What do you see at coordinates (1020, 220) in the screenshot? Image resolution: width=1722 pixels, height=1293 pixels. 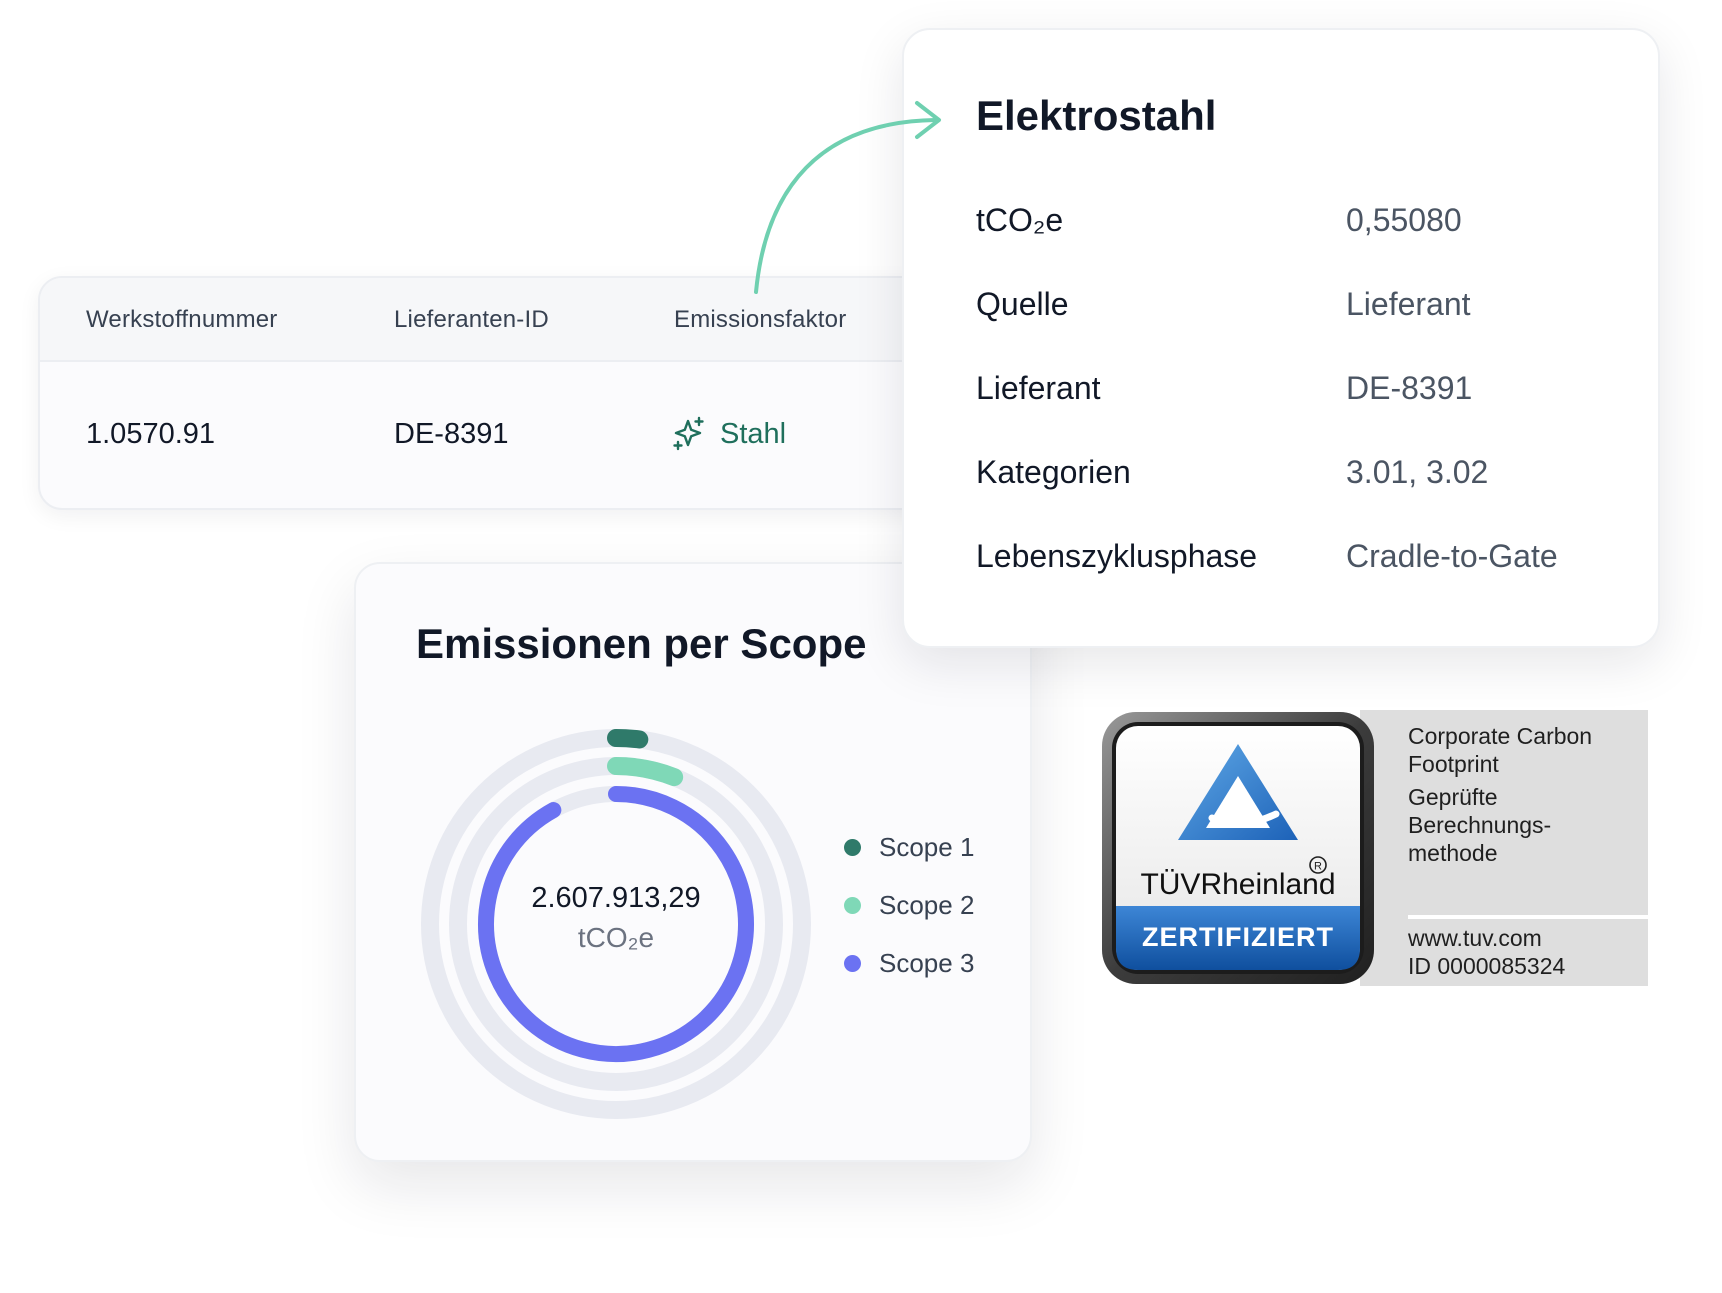 I see `detail-label-tco2e: tCO₂e` at bounding box center [1020, 220].